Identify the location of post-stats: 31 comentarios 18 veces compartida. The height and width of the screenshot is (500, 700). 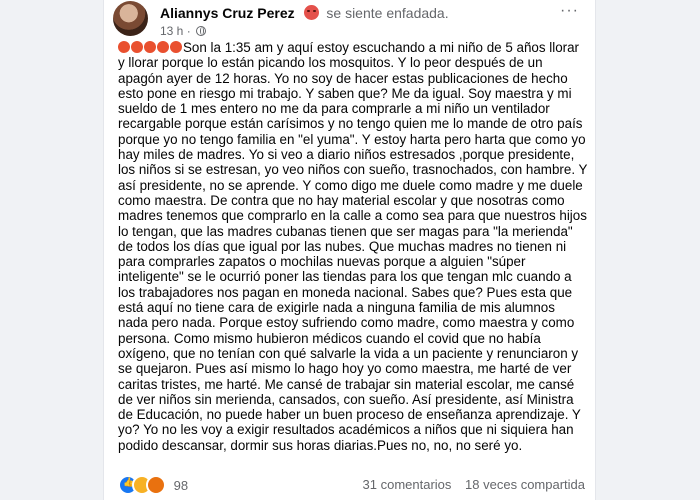
(469, 484).